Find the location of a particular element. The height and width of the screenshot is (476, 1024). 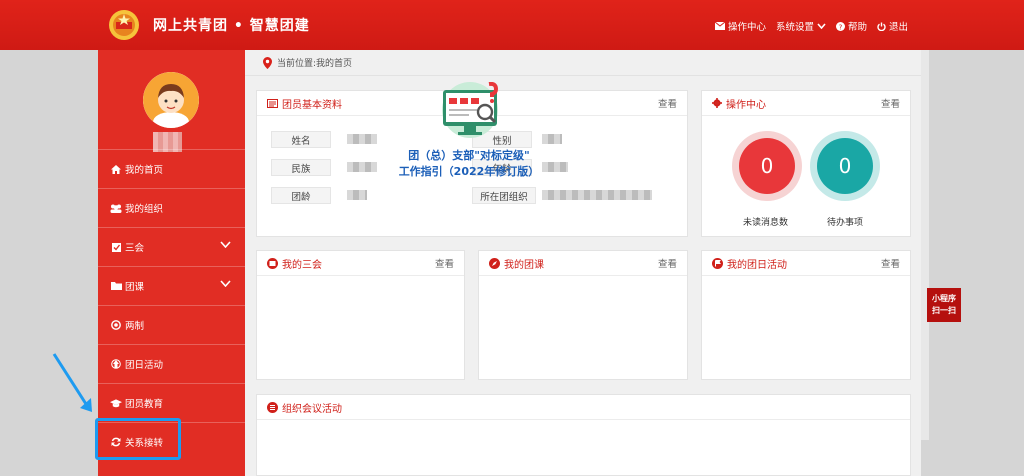

ops-panel: 操作中心 查看 0 0 未读消息数 待办事项 is located at coordinates (806, 163).